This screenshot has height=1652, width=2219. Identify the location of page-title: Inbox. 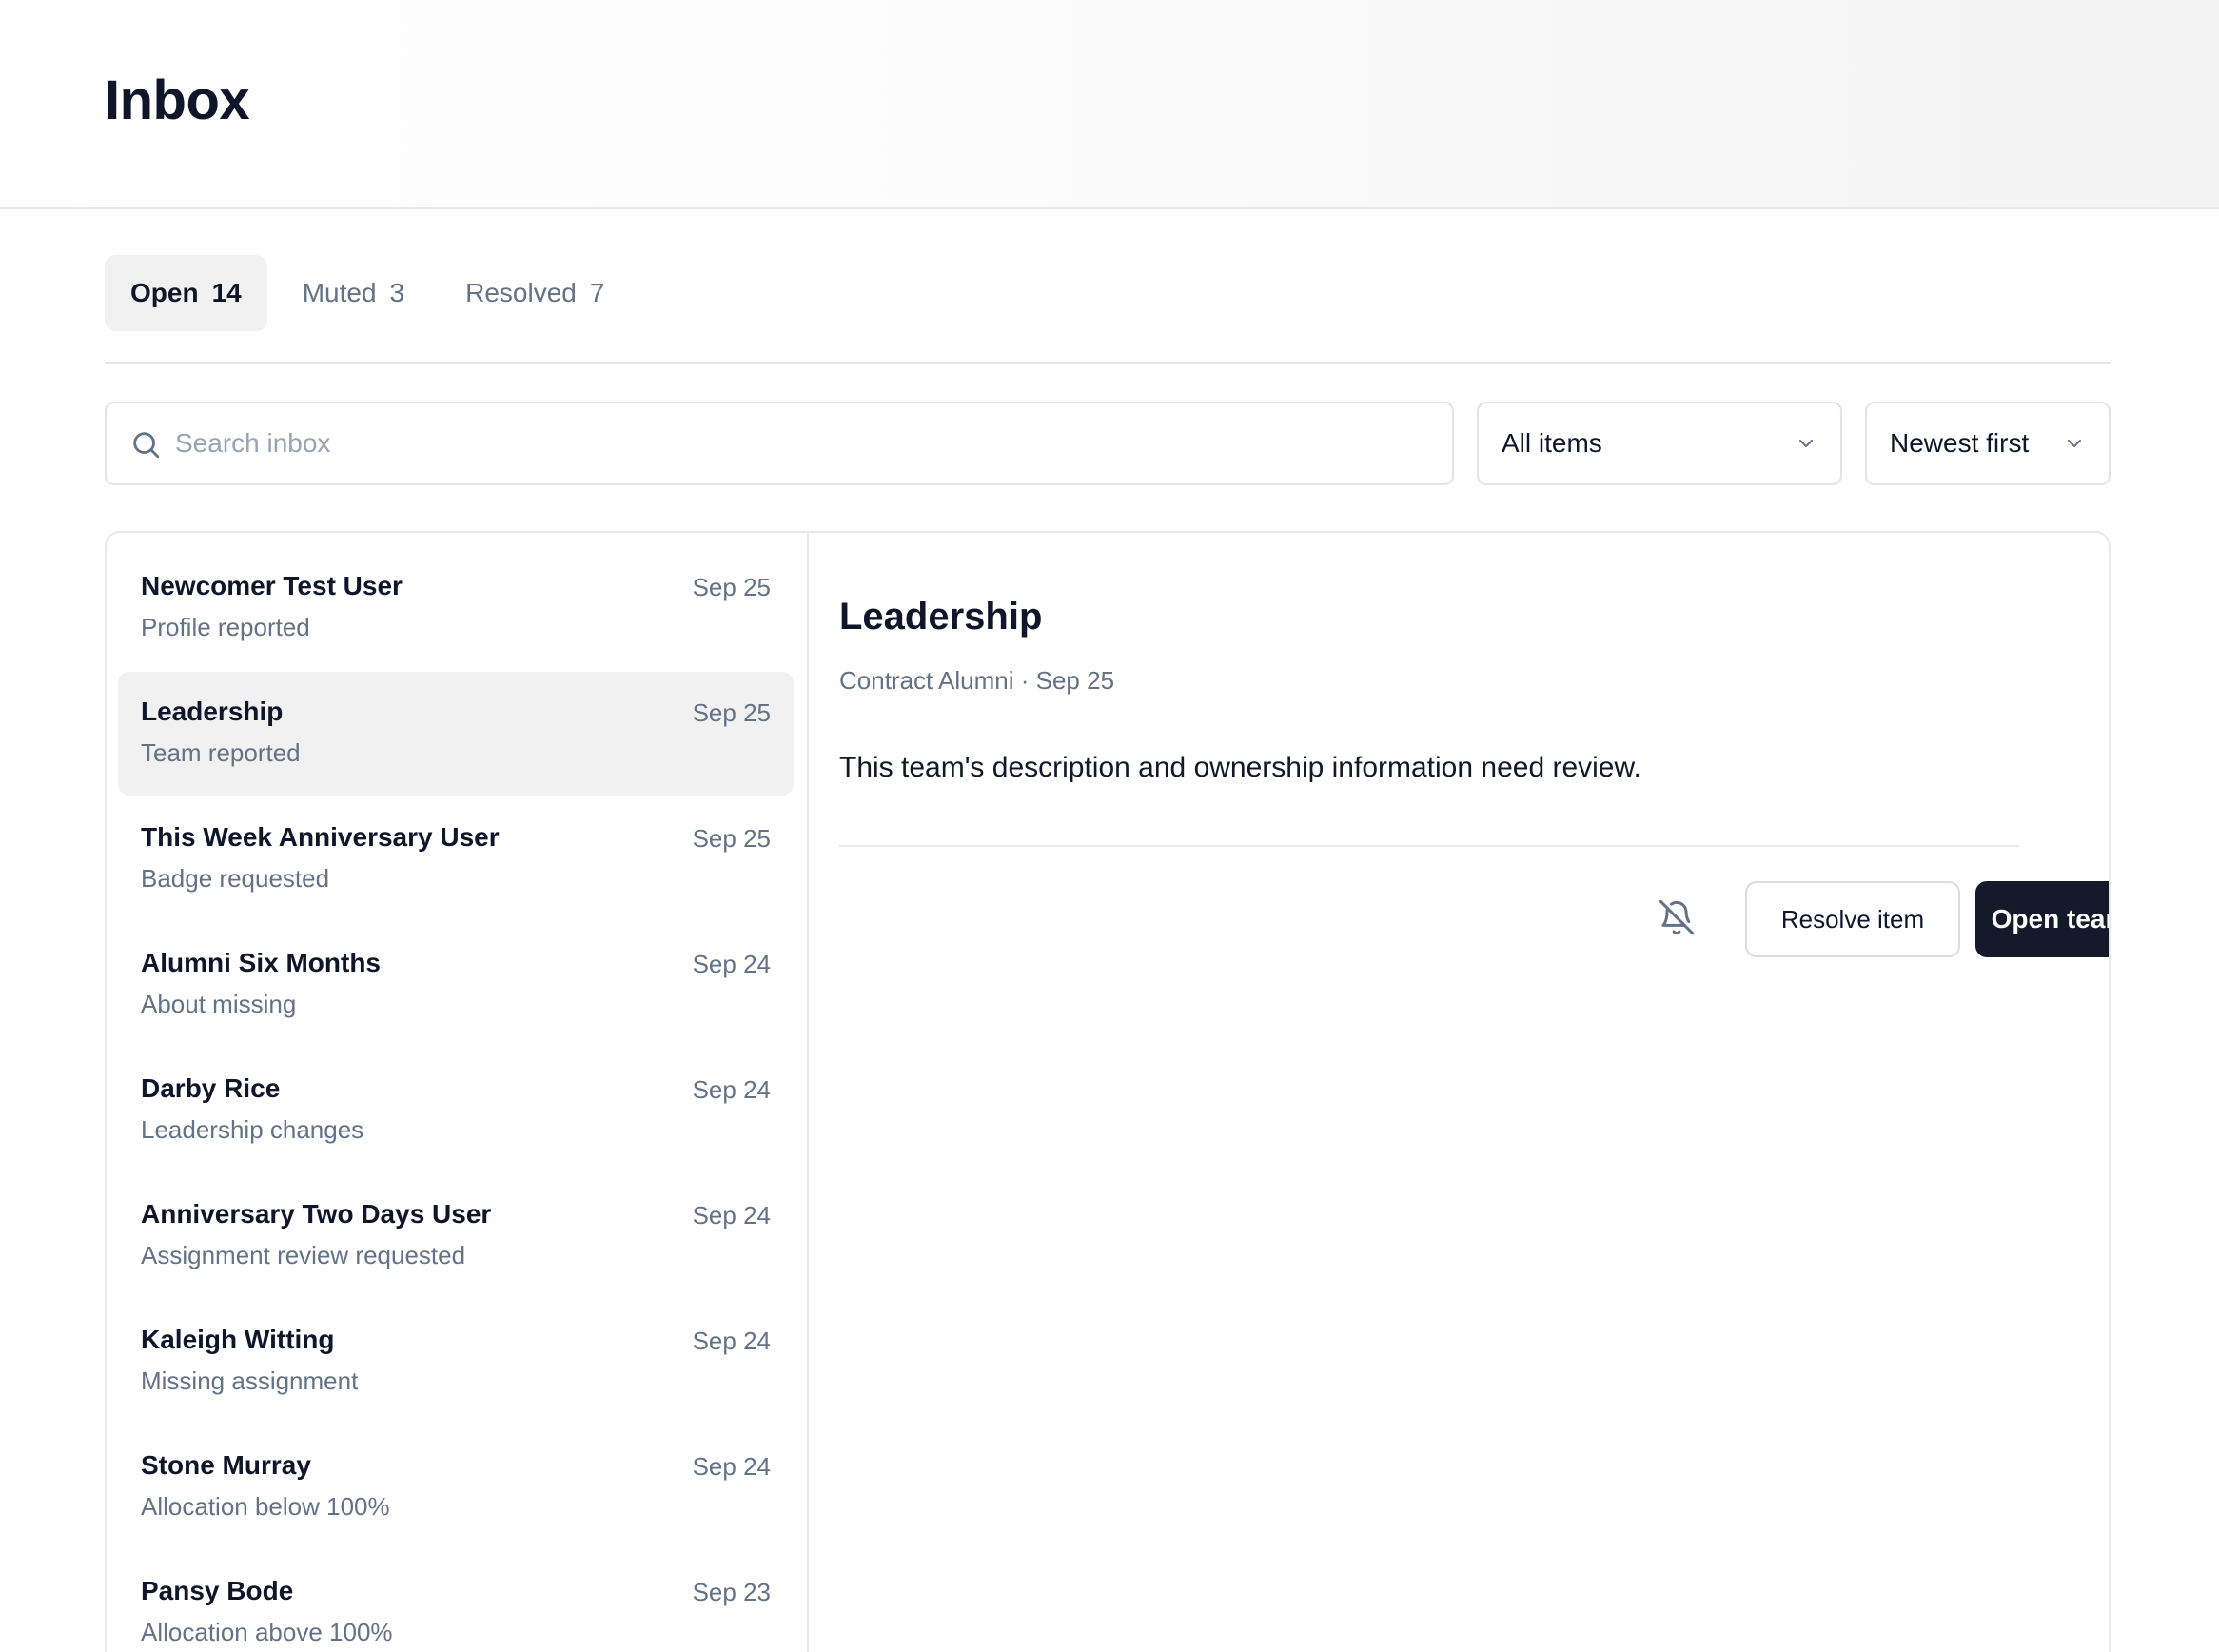
(177, 100).